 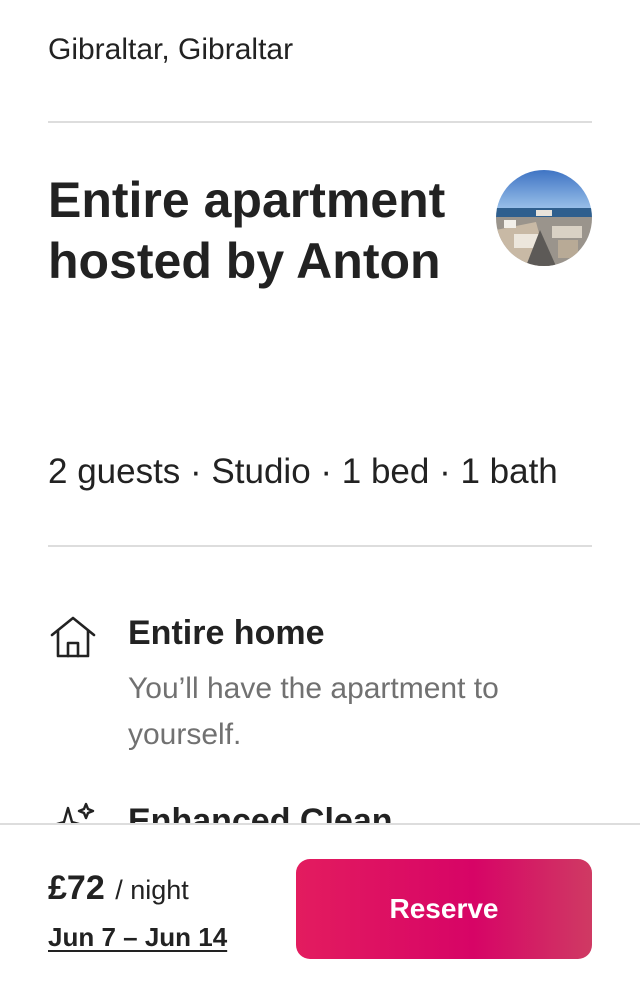 I want to click on date-range-link: Jun 7 – Jun 14, so click(x=137, y=937).